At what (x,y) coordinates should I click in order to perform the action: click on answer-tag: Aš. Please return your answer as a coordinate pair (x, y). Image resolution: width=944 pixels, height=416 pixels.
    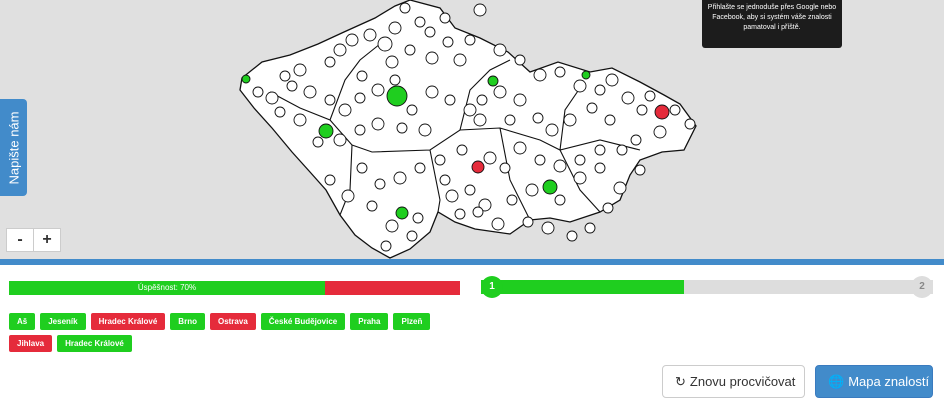
    Looking at the image, I should click on (22, 321).